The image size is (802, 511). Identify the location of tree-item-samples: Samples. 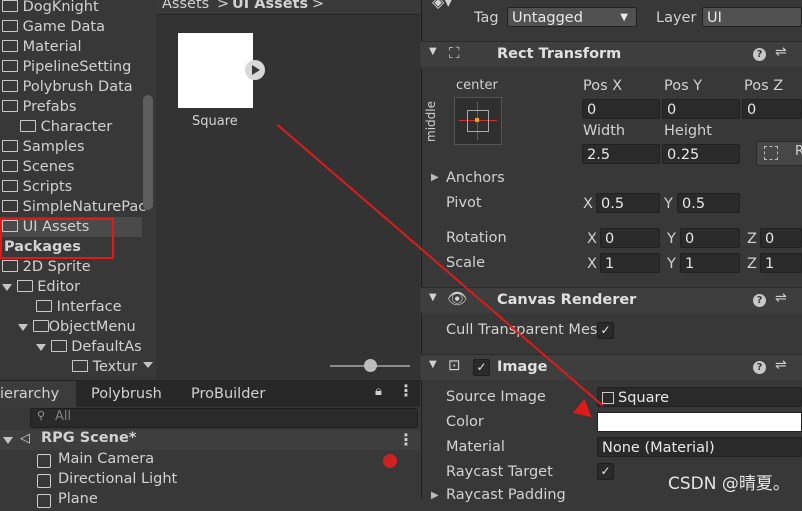
(43, 147).